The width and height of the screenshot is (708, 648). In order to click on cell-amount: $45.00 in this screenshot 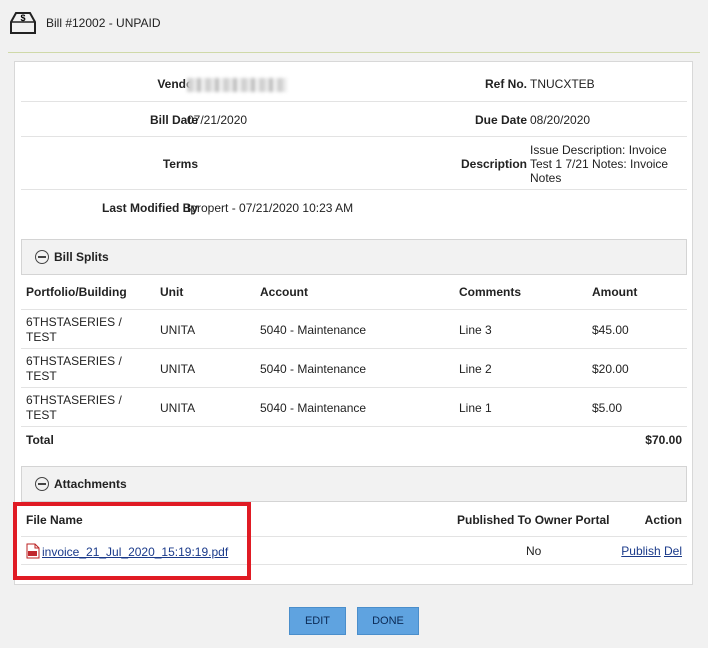, I will do `click(610, 330)`.